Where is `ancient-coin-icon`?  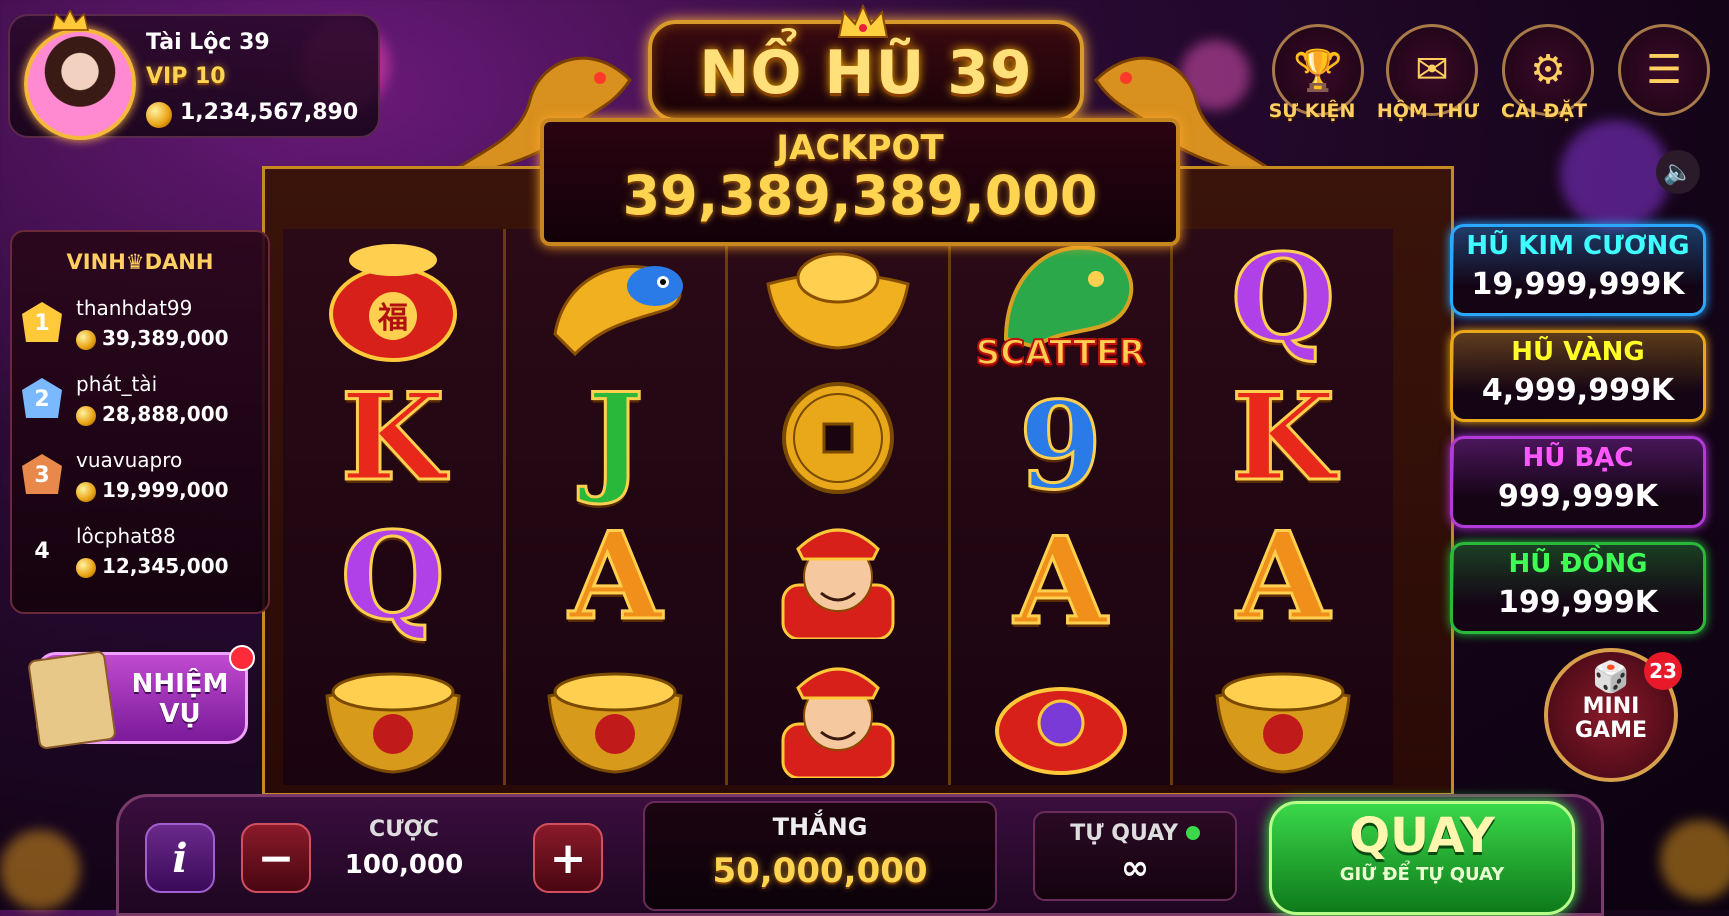
ancient-coin-icon is located at coordinates (837, 437).